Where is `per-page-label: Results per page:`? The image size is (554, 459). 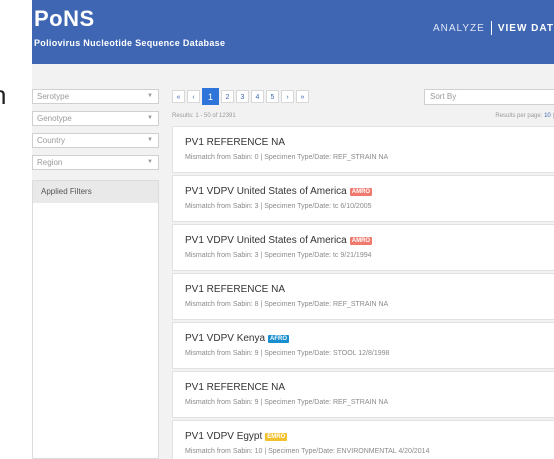
per-page-label: Results per page: is located at coordinates (519, 116).